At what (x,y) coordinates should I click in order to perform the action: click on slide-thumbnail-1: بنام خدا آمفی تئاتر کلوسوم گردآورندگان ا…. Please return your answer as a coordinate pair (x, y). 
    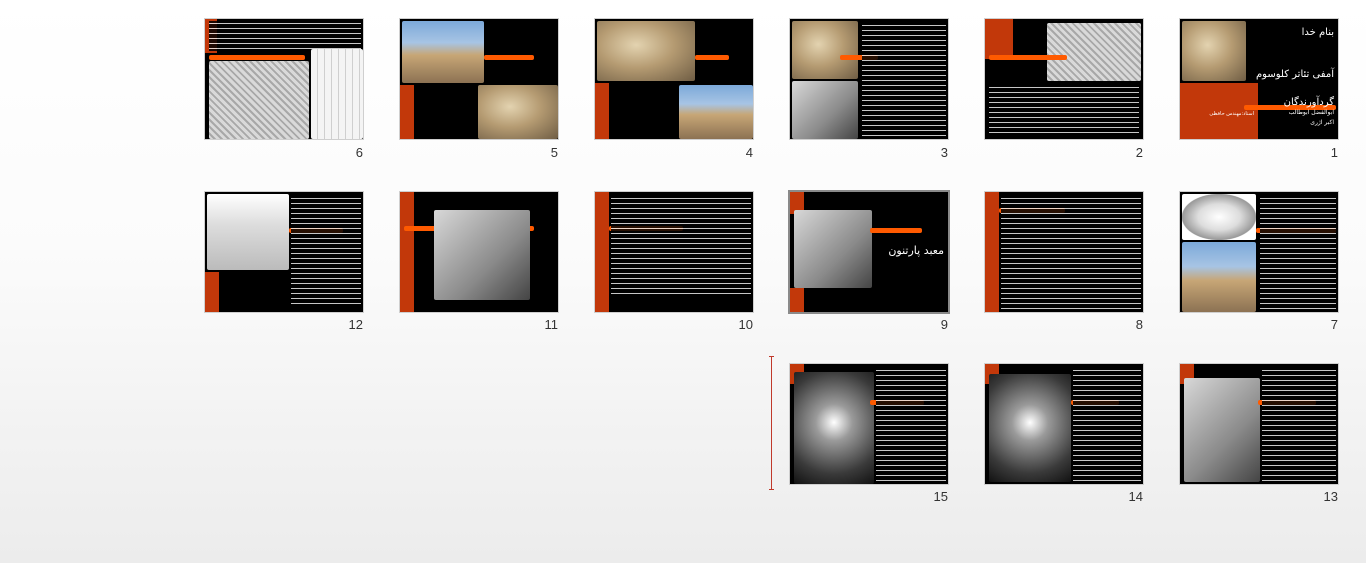
    Looking at the image, I should click on (1259, 79).